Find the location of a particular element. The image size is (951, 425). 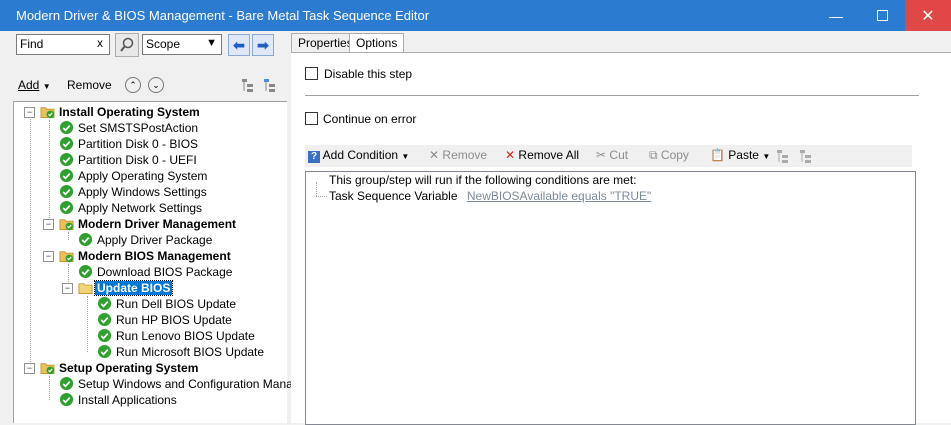

chevron-down-icon: ▼ is located at coordinates (211, 43).